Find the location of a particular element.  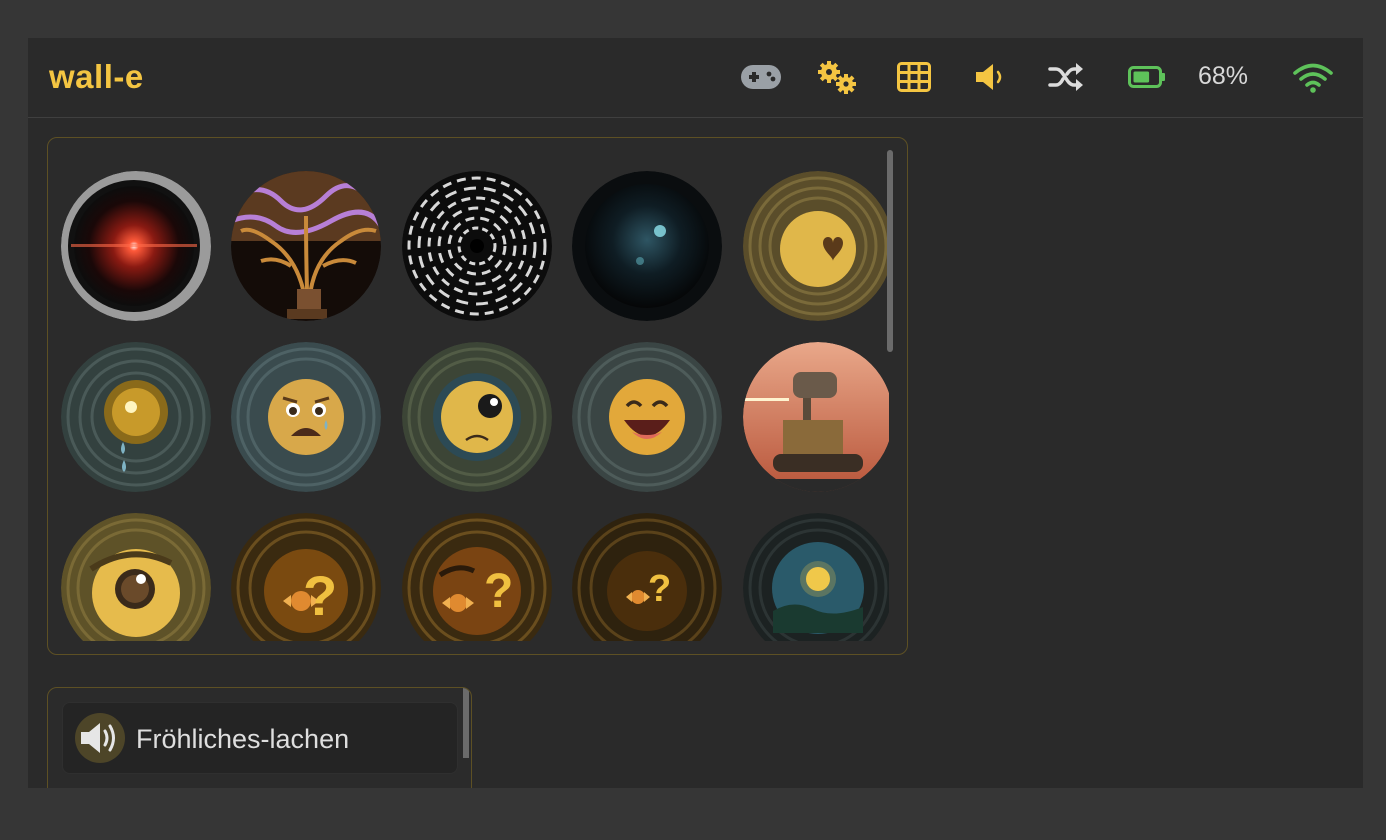

face-tile-laughing-face is located at coordinates (647, 417).